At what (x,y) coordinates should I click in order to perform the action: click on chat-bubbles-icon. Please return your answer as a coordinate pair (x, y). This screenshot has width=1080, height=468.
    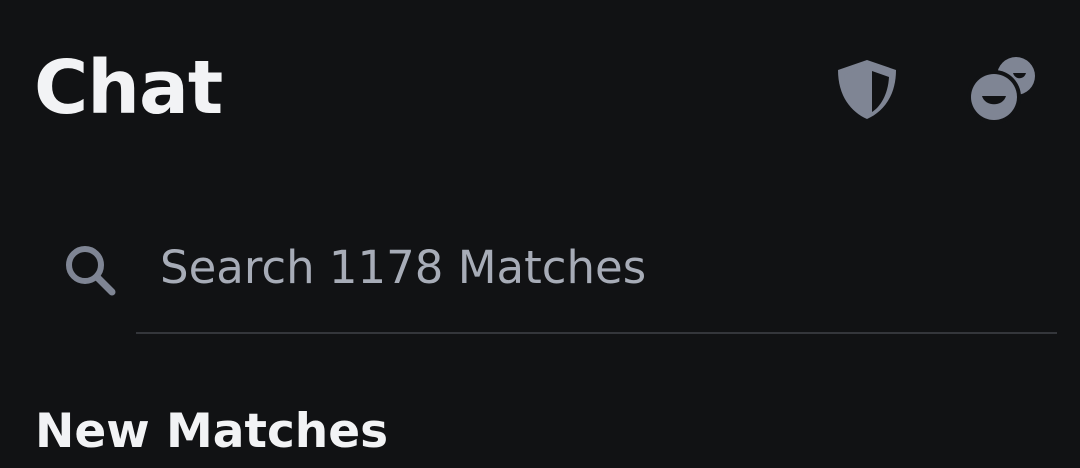
    Looking at the image, I should click on (1001, 90).